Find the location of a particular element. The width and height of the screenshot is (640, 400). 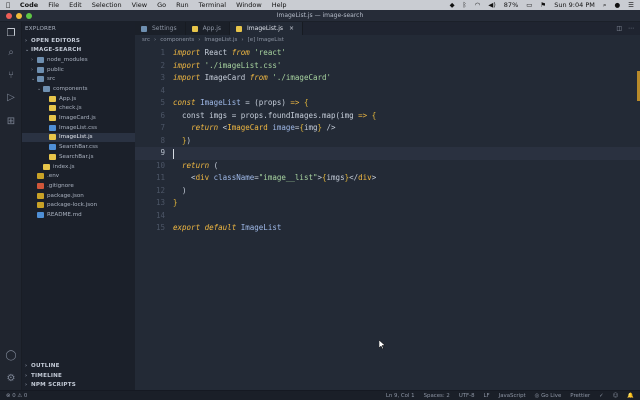

code-line: 2 import './imageList.css' is located at coordinates (387, 66).